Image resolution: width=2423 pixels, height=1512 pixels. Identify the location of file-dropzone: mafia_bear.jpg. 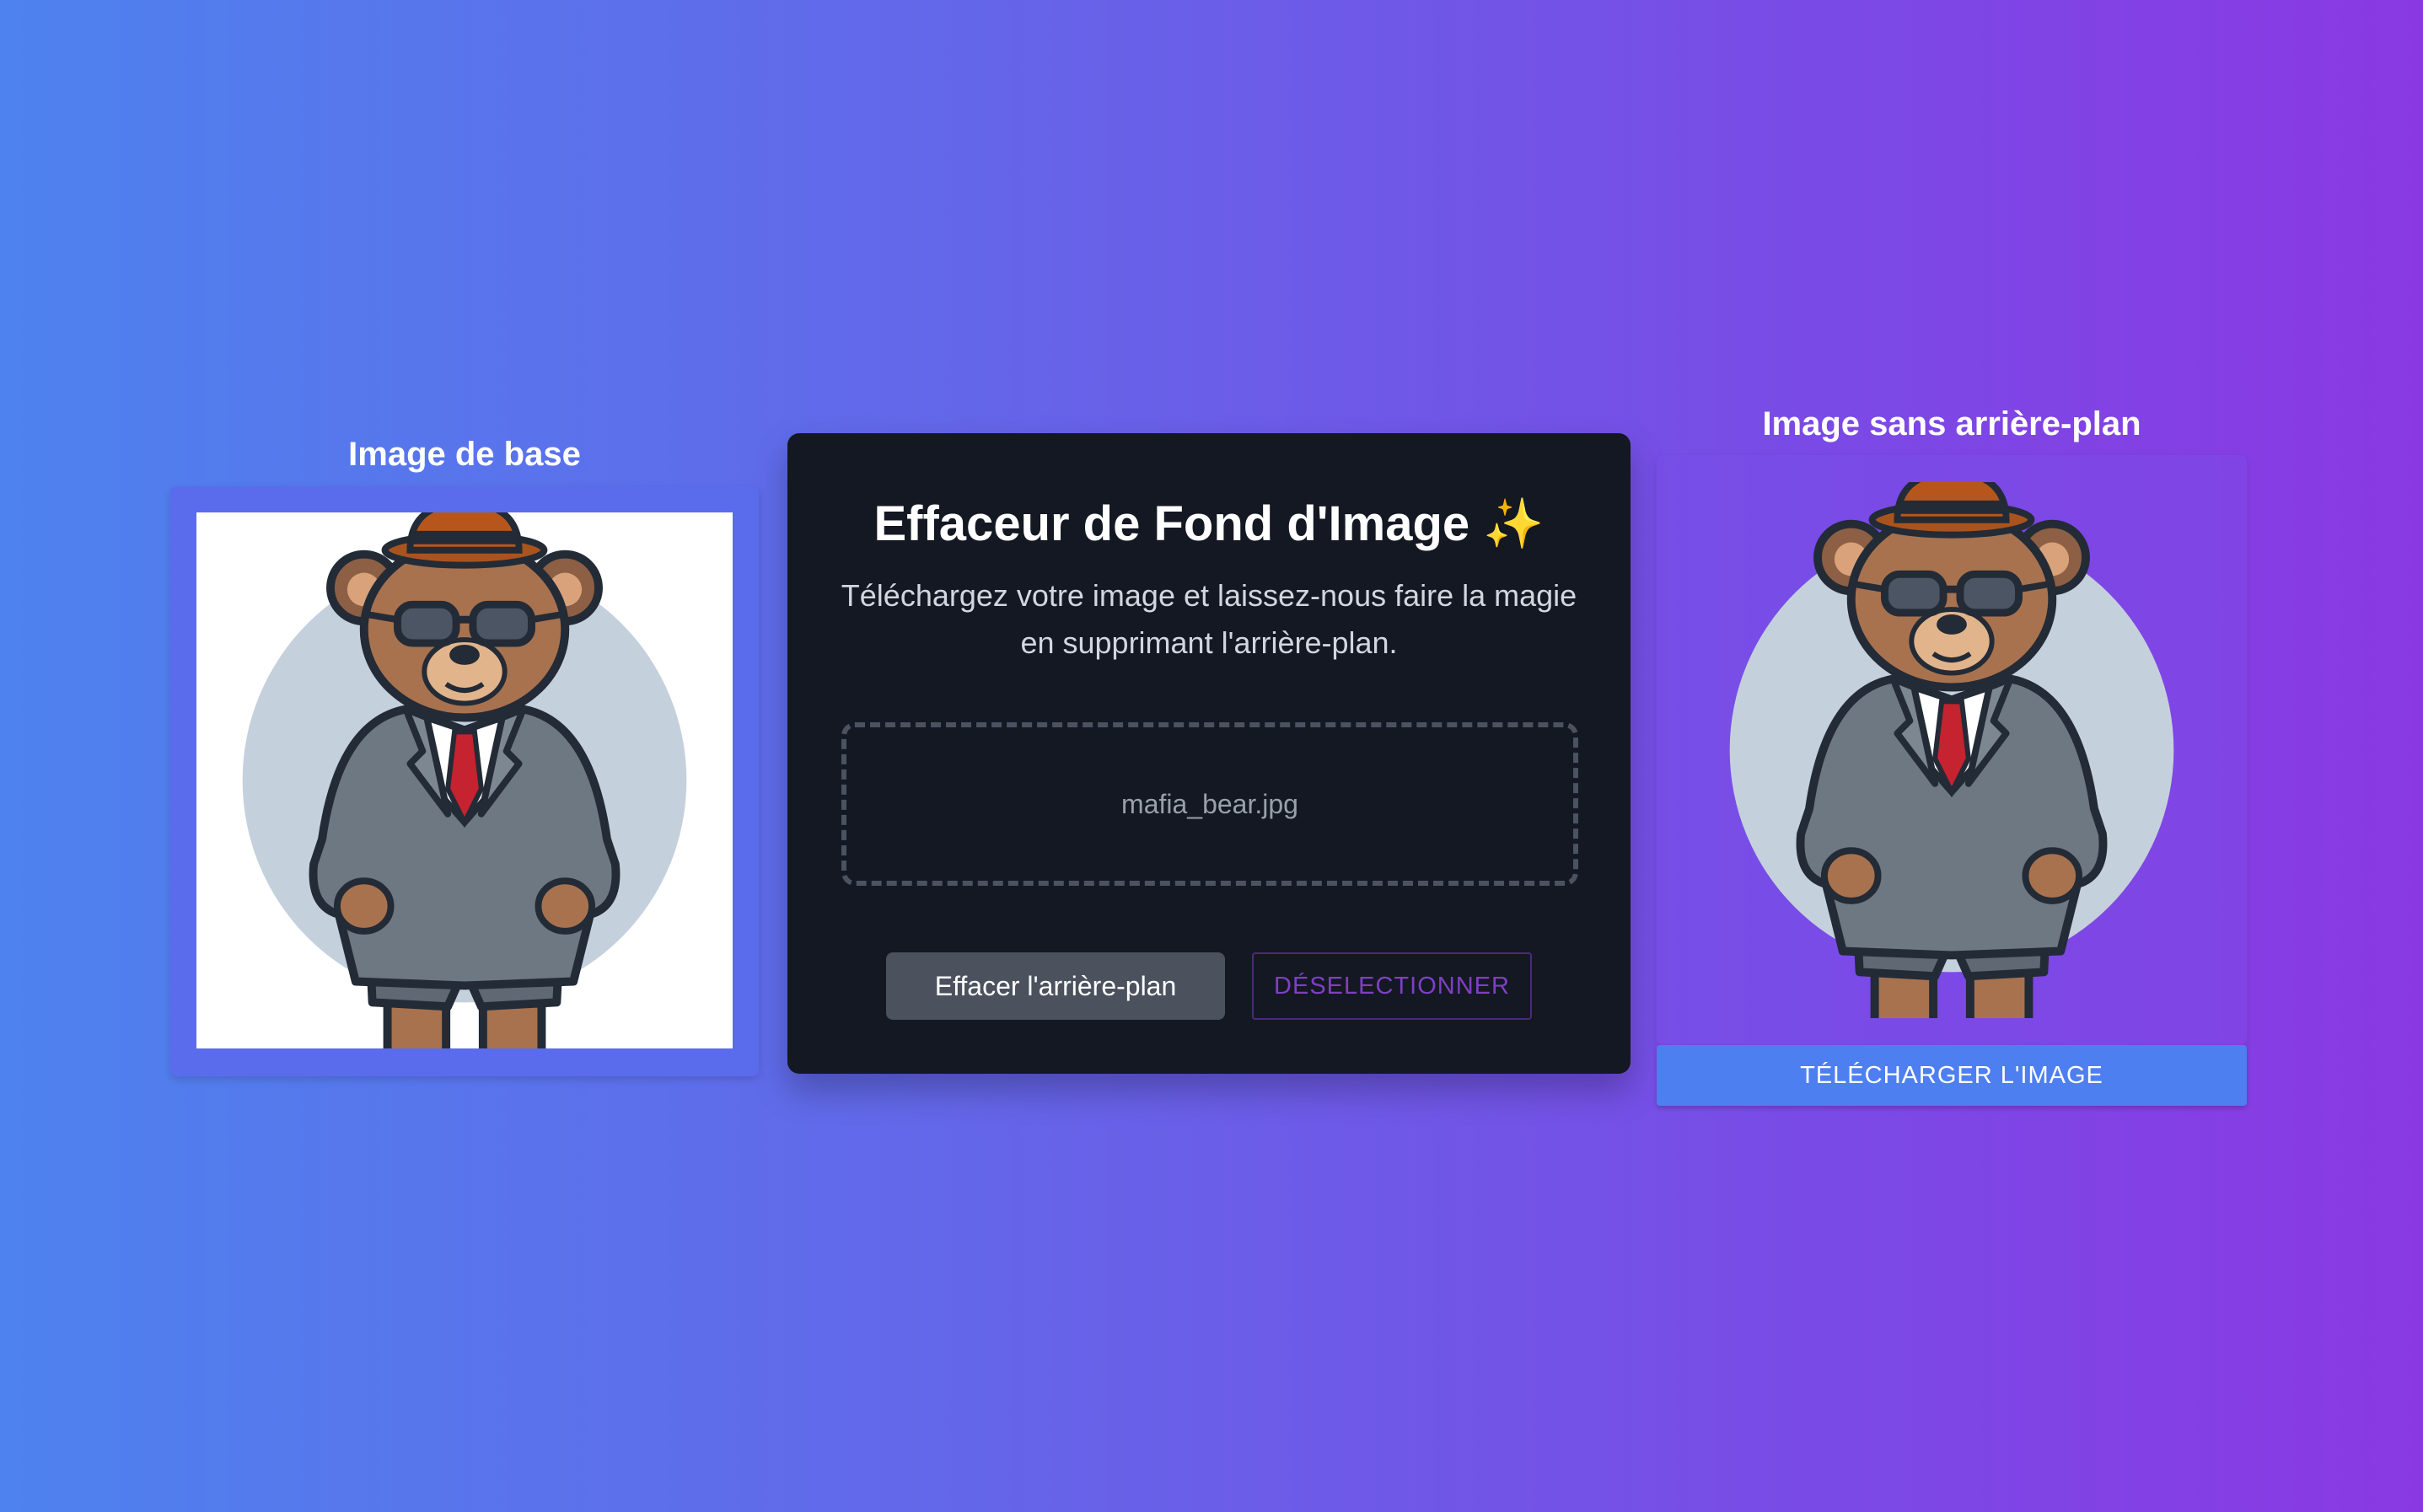
(1209, 804).